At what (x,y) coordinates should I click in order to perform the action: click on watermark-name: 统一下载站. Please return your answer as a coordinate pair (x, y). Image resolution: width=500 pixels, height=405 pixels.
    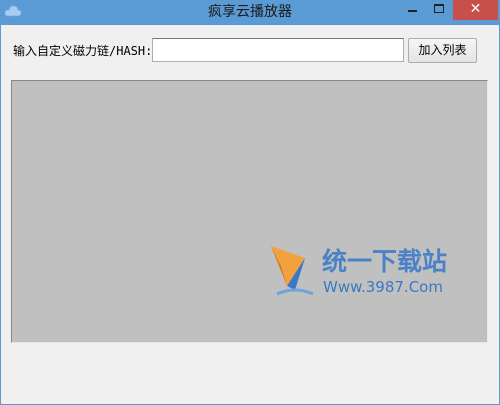
    Looking at the image, I should click on (385, 261).